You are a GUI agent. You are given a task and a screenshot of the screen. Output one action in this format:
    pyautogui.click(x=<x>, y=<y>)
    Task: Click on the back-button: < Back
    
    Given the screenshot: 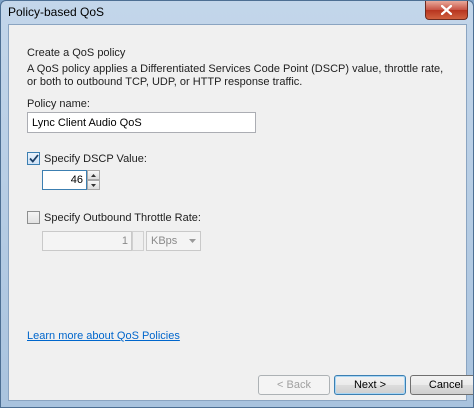 What is the action you would take?
    pyautogui.click(x=294, y=385)
    